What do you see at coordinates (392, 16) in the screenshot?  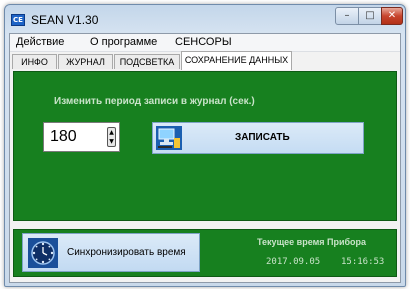 I see `close-button: ✕` at bounding box center [392, 16].